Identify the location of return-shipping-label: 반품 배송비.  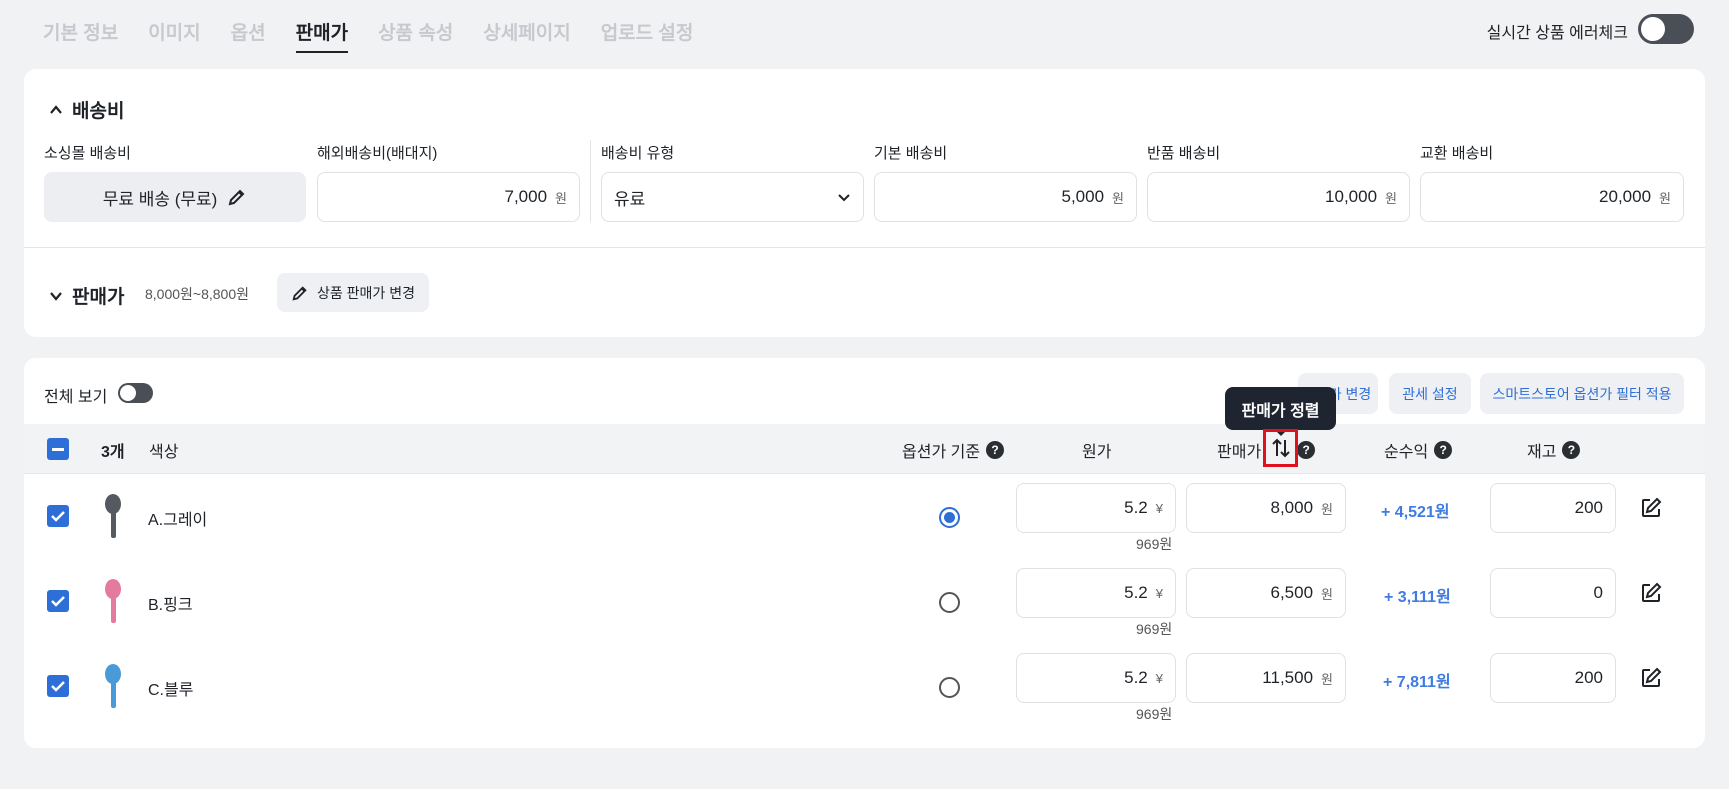
(1184, 153).